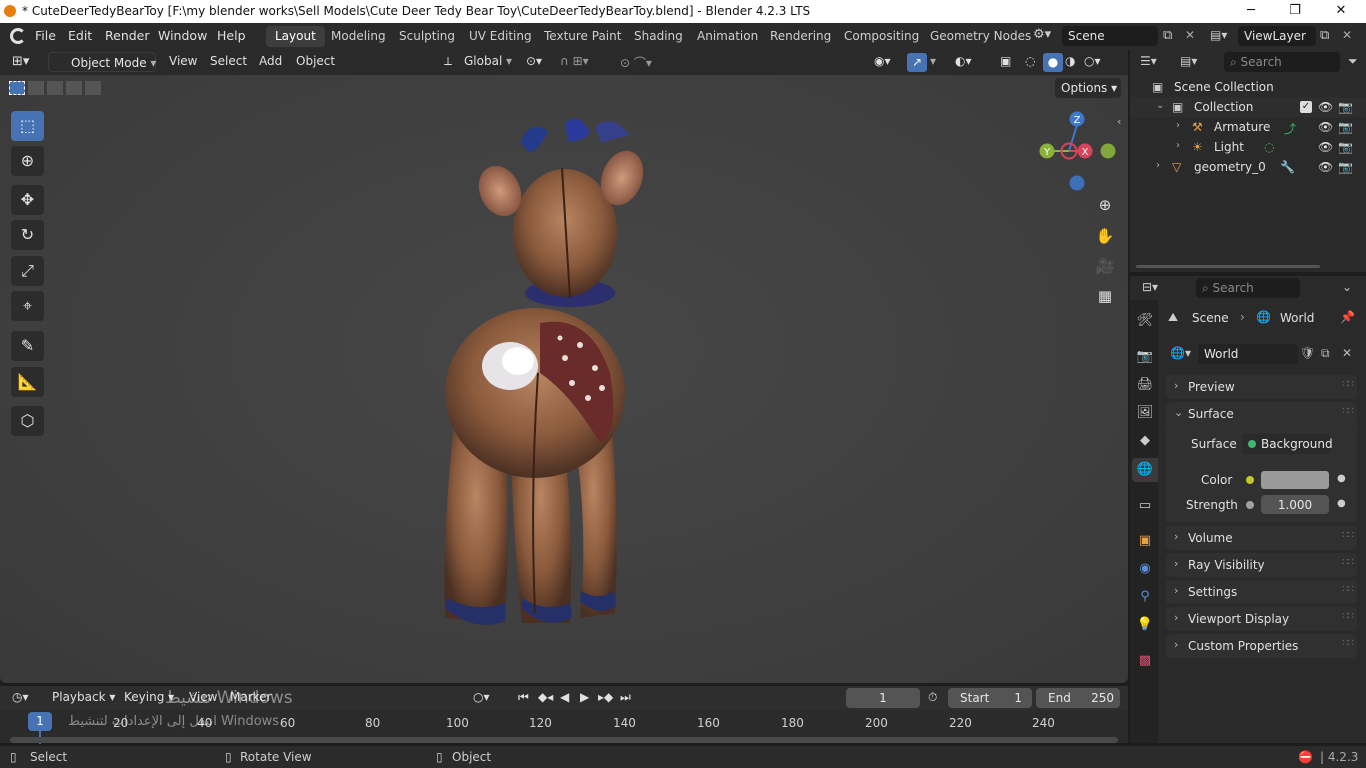  I want to click on playback-menu: Playback ▾, so click(83, 697).